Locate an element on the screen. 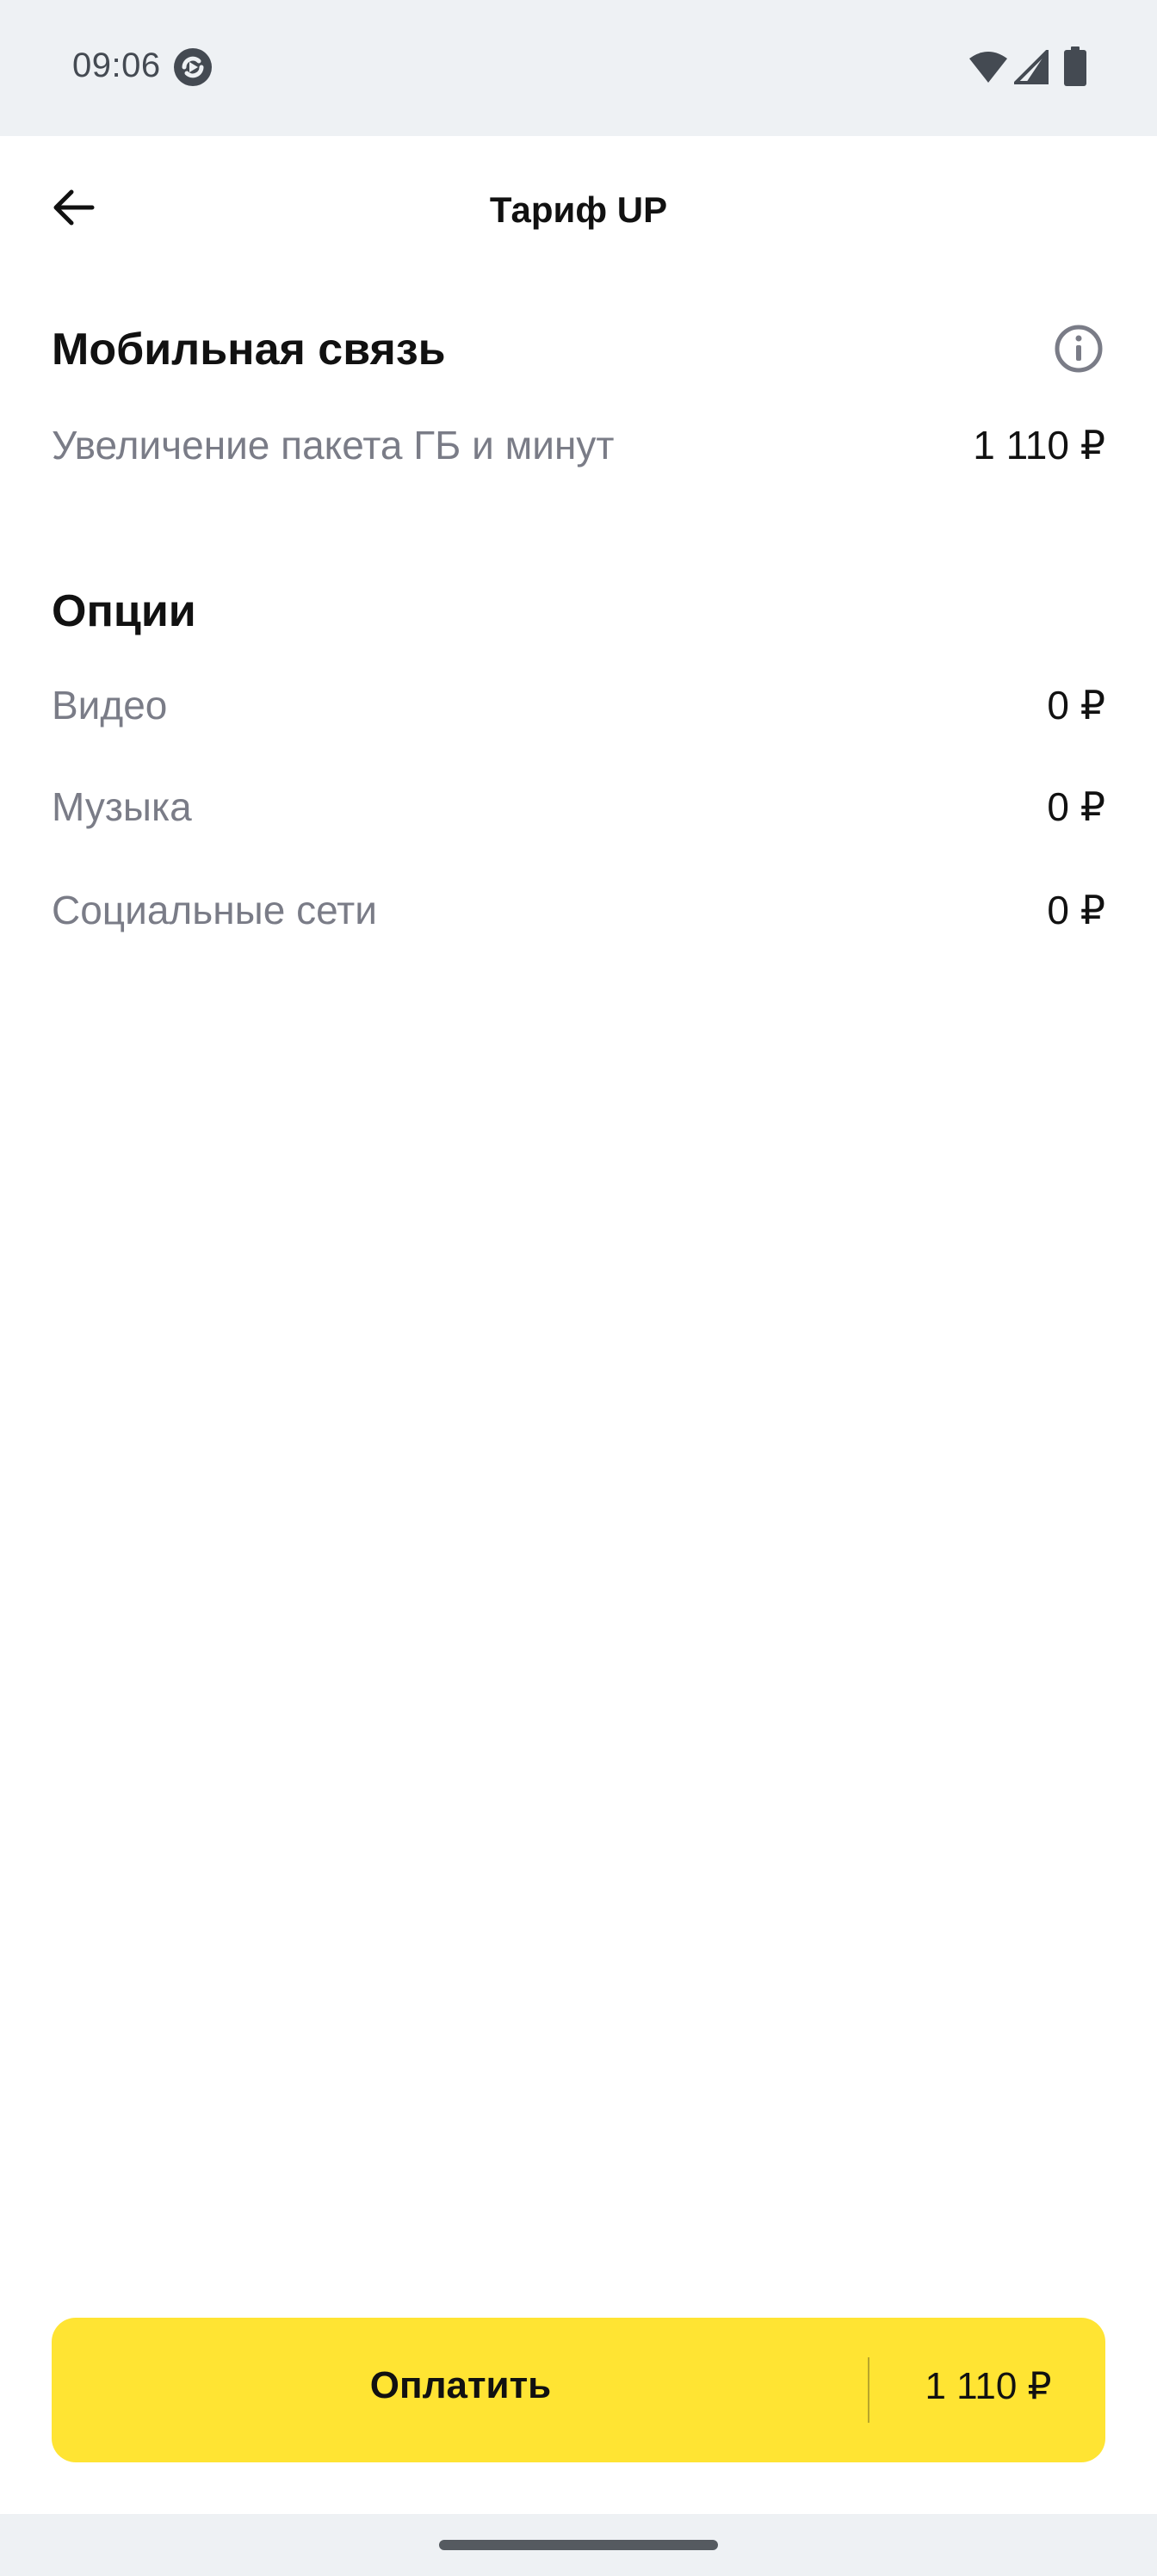 The width and height of the screenshot is (1157, 2576). option-row-social: Социальные сети 0 ₽ is located at coordinates (579, 917).